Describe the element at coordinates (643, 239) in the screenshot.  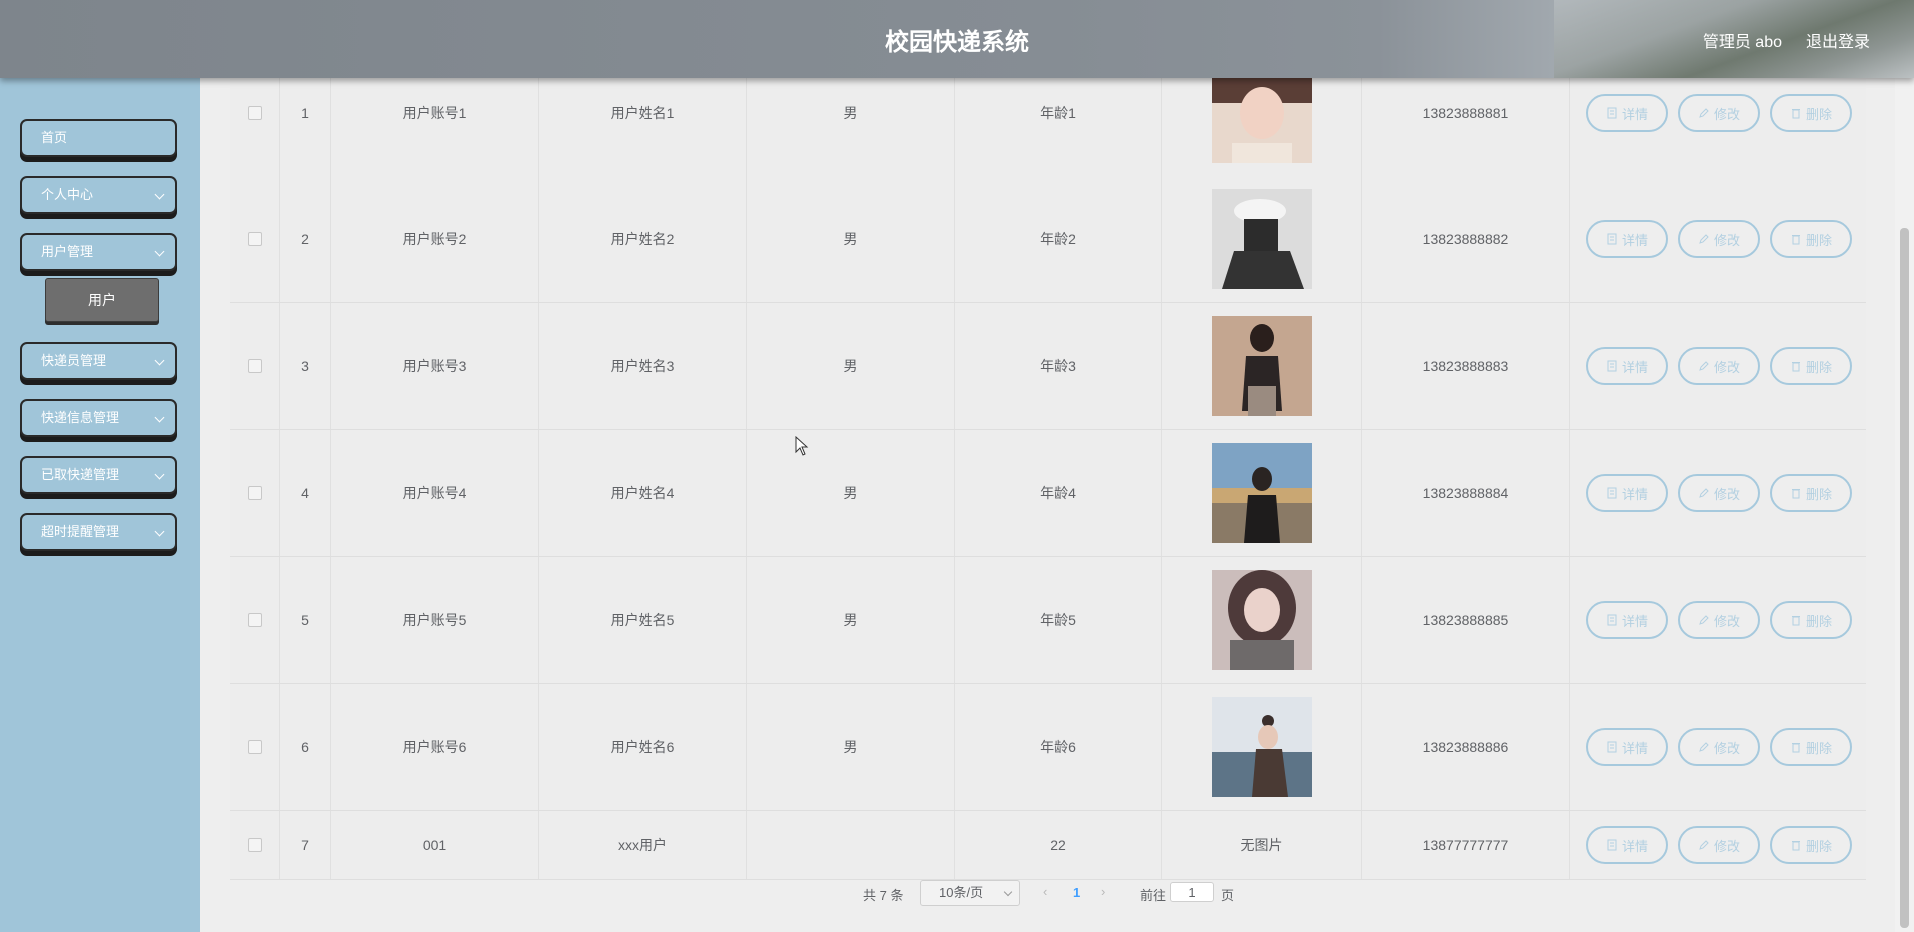
I see `user-name: 用户姓名2` at that location.